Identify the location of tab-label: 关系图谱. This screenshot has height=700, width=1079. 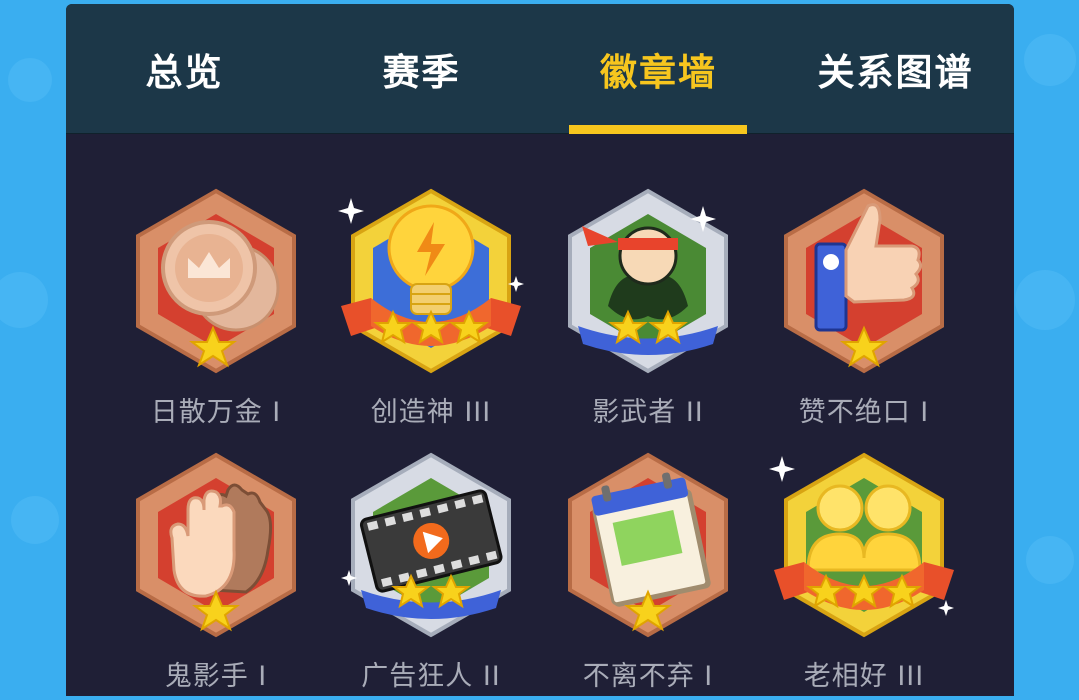
(895, 72).